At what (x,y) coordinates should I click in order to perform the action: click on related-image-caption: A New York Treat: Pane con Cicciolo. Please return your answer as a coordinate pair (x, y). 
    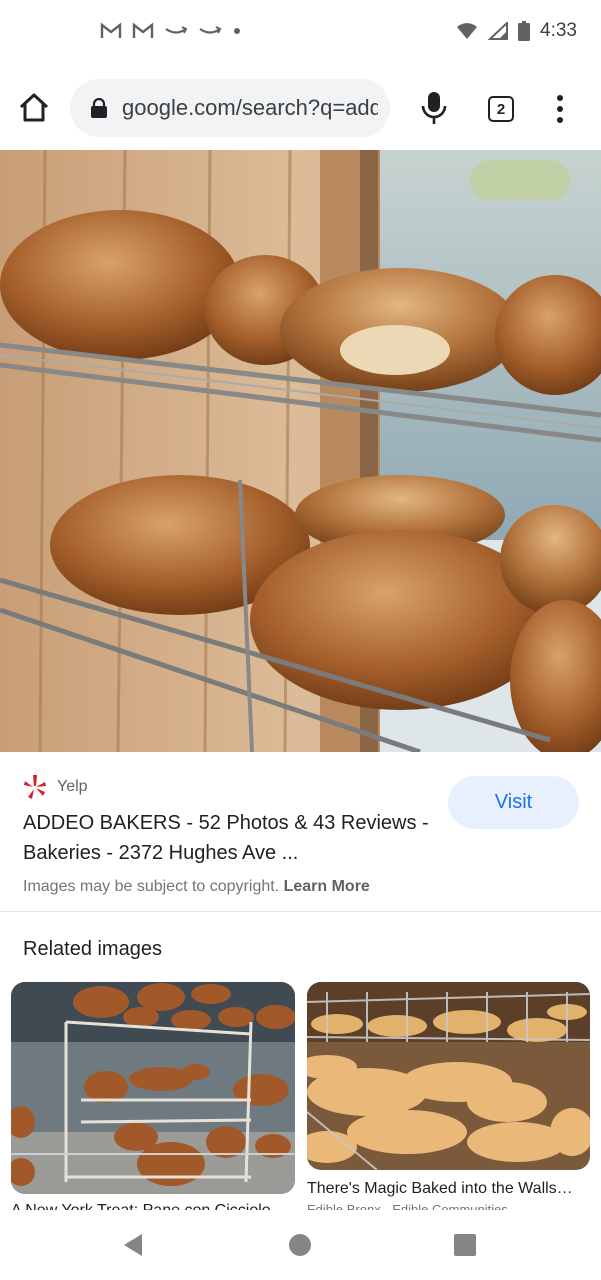
    Looking at the image, I should click on (153, 1206).